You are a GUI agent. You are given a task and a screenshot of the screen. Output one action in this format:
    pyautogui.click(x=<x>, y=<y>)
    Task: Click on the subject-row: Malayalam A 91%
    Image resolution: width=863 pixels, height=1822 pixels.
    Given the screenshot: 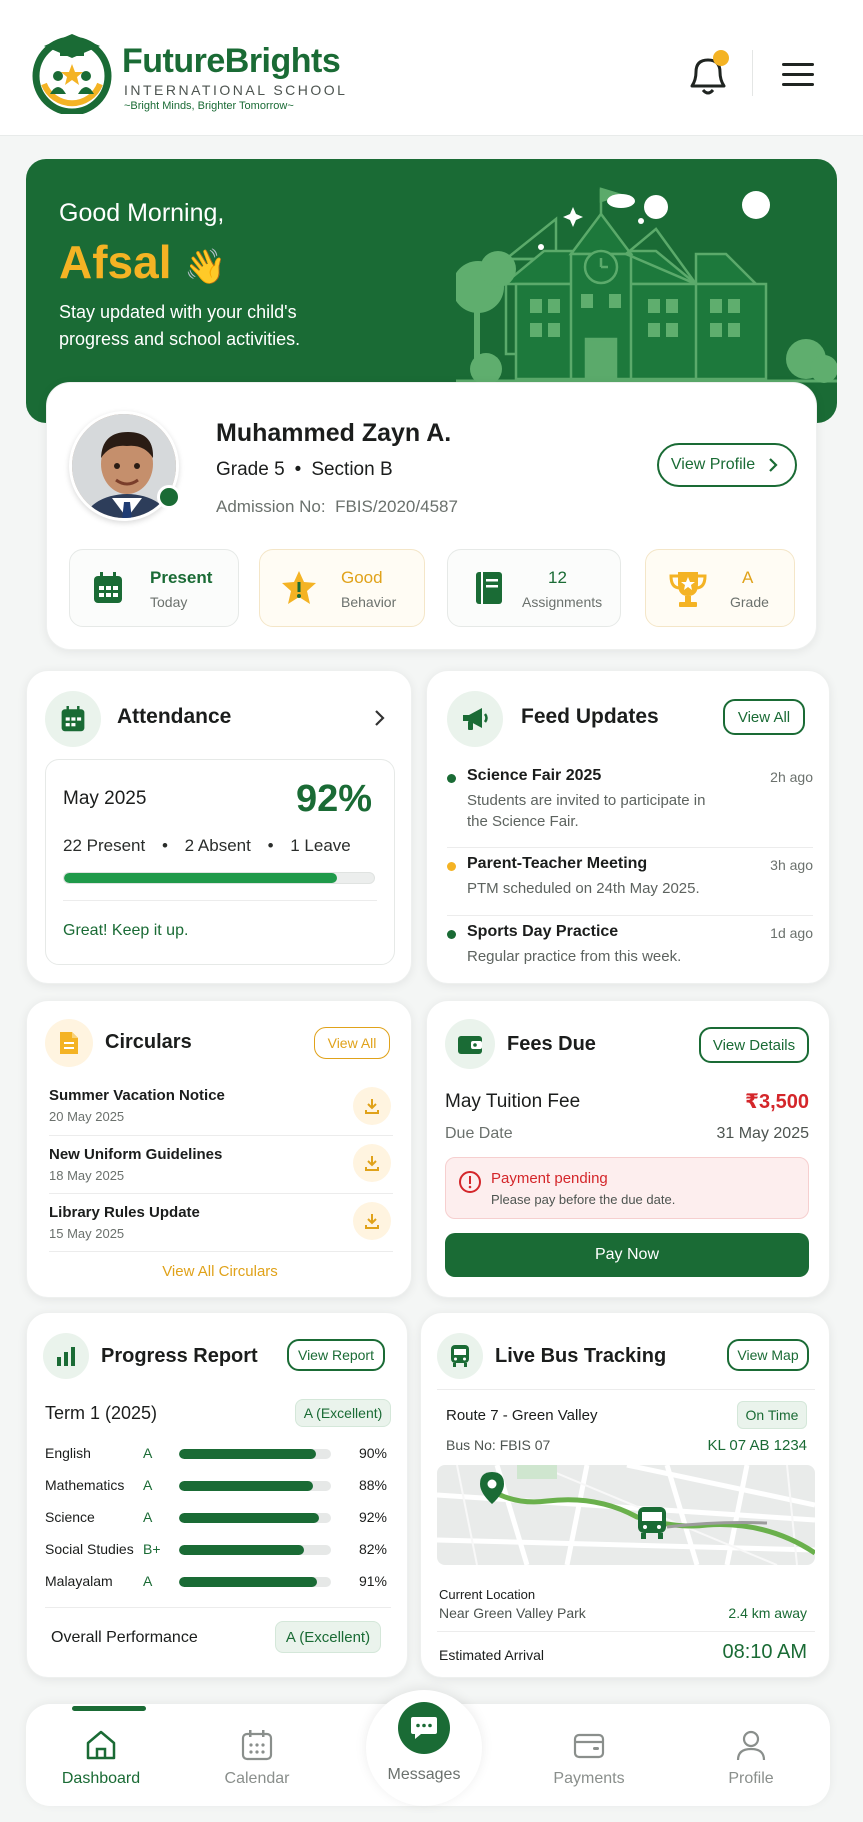 What is the action you would take?
    pyautogui.click(x=218, y=1583)
    